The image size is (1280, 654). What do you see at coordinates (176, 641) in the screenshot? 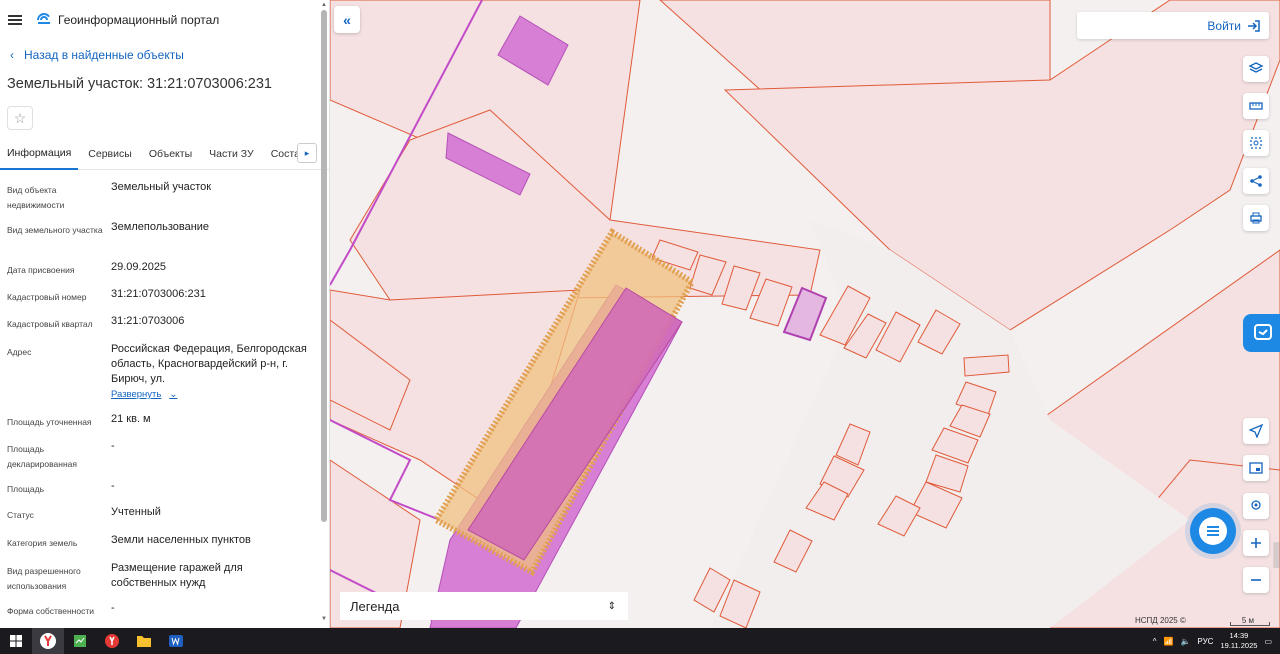
I see `word-icon` at bounding box center [176, 641].